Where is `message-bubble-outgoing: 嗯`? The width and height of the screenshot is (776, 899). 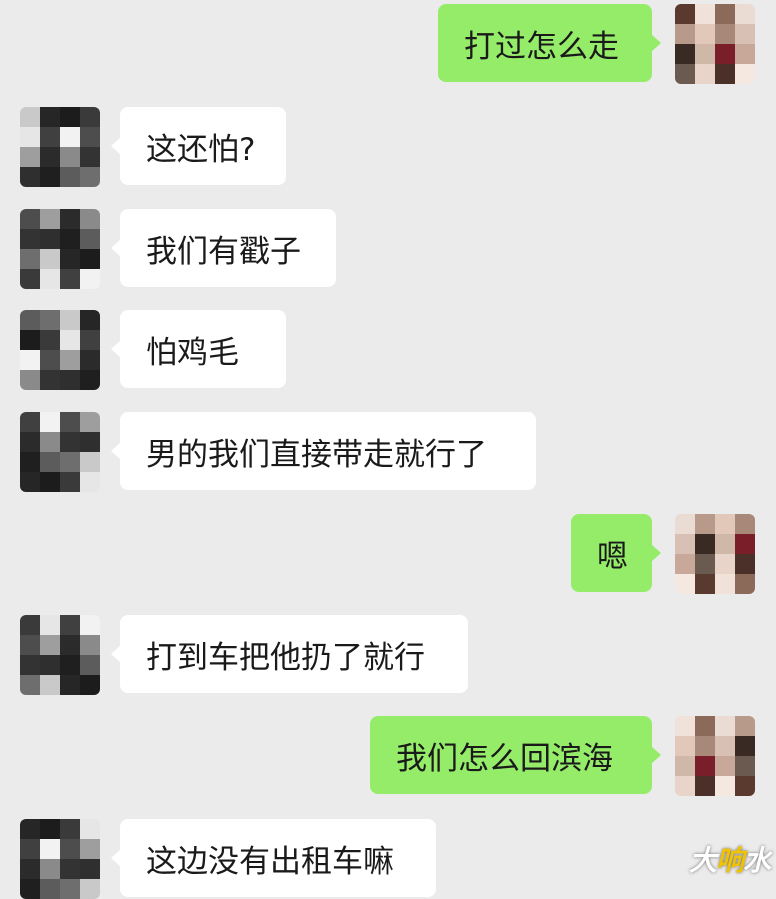
message-bubble-outgoing: 嗯 is located at coordinates (616, 553).